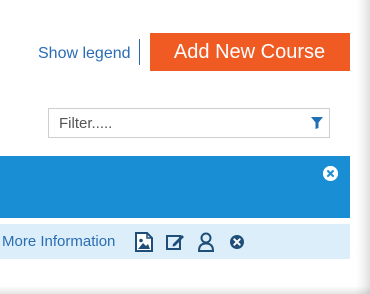 The height and width of the screenshot is (294, 370). I want to click on filter-input, so click(177, 123).